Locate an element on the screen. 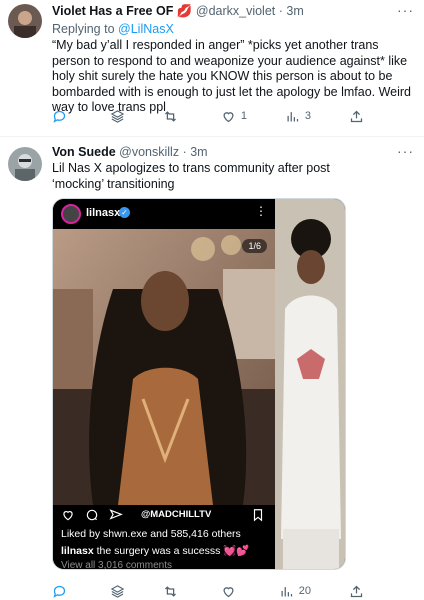  ig-send-icon is located at coordinates (116, 514).